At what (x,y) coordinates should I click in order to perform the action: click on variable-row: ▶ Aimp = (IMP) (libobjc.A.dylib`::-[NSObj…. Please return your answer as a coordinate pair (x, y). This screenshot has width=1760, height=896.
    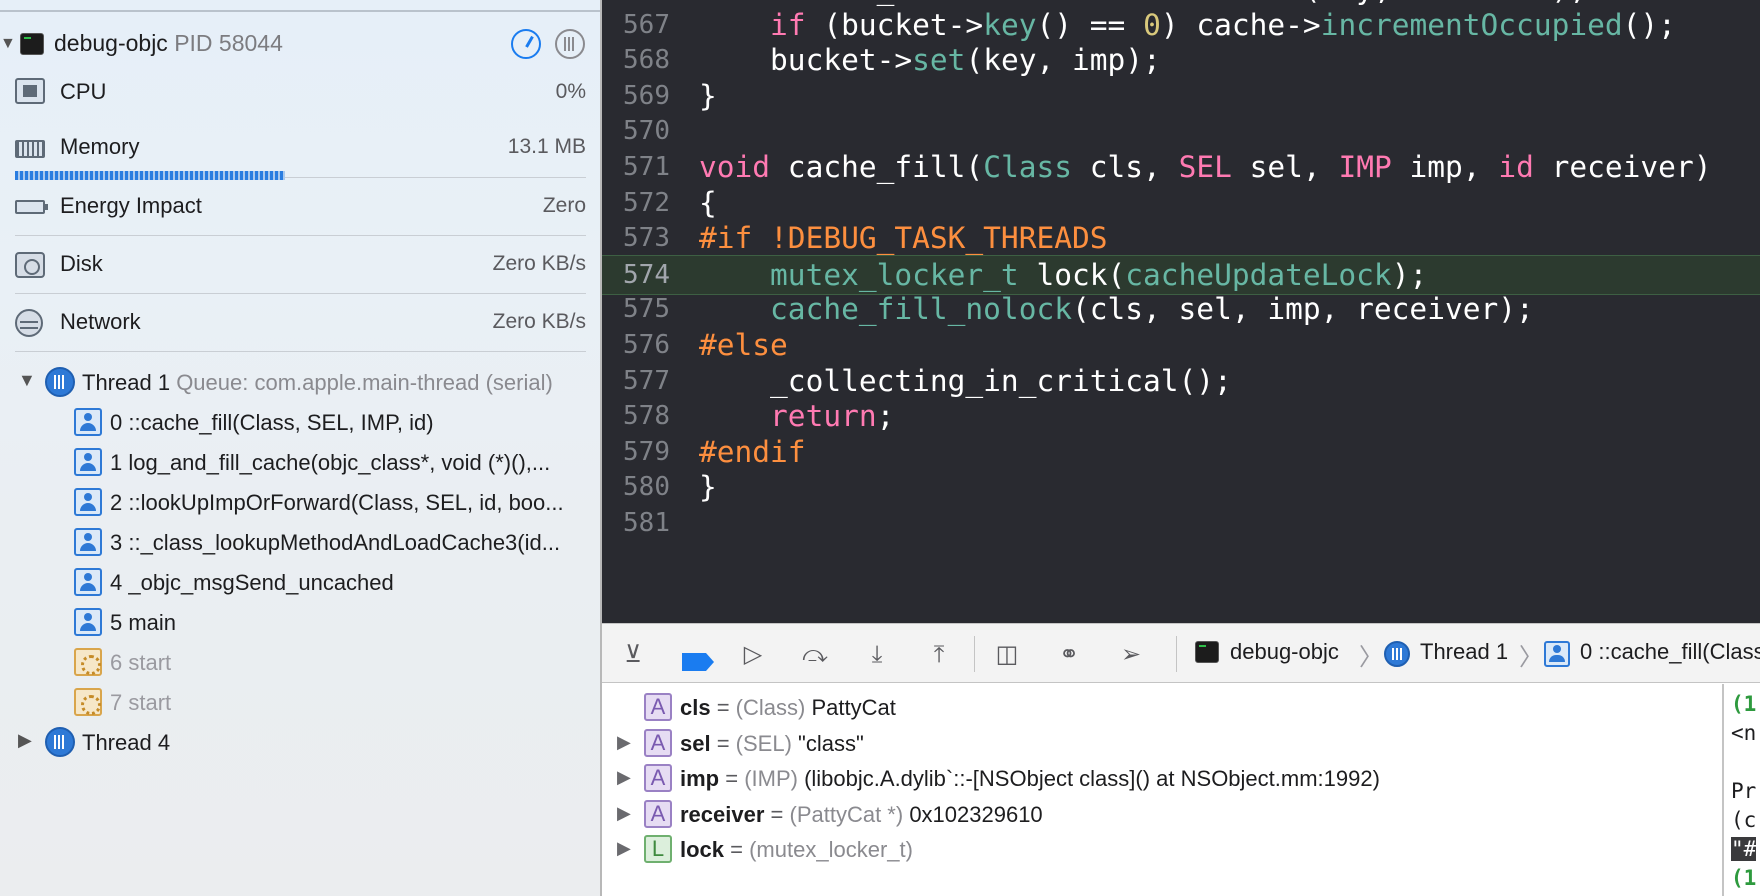
    Looking at the image, I should click on (1162, 779).